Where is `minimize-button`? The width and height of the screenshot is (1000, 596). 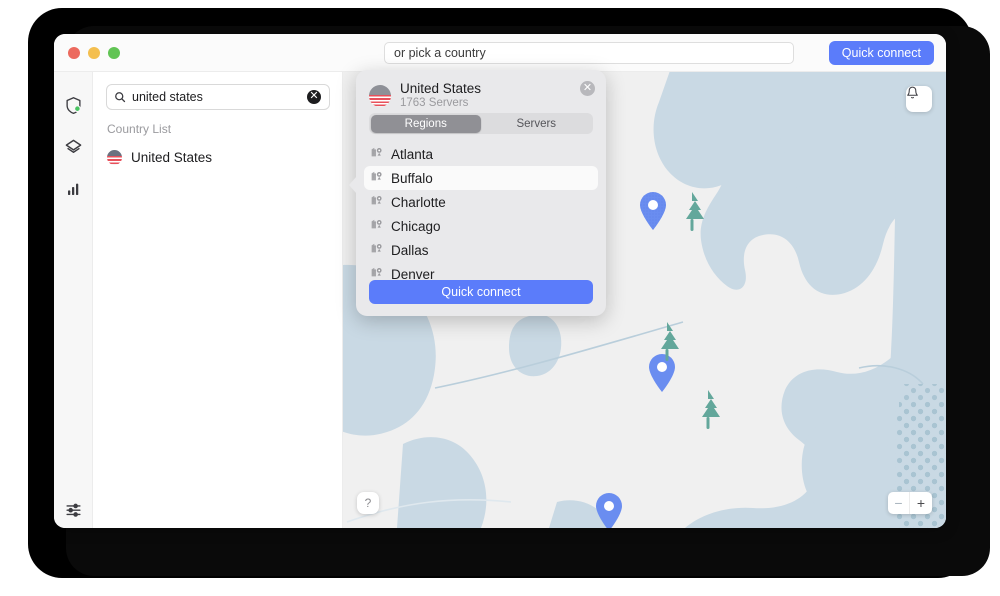
minimize-button is located at coordinates (94, 53).